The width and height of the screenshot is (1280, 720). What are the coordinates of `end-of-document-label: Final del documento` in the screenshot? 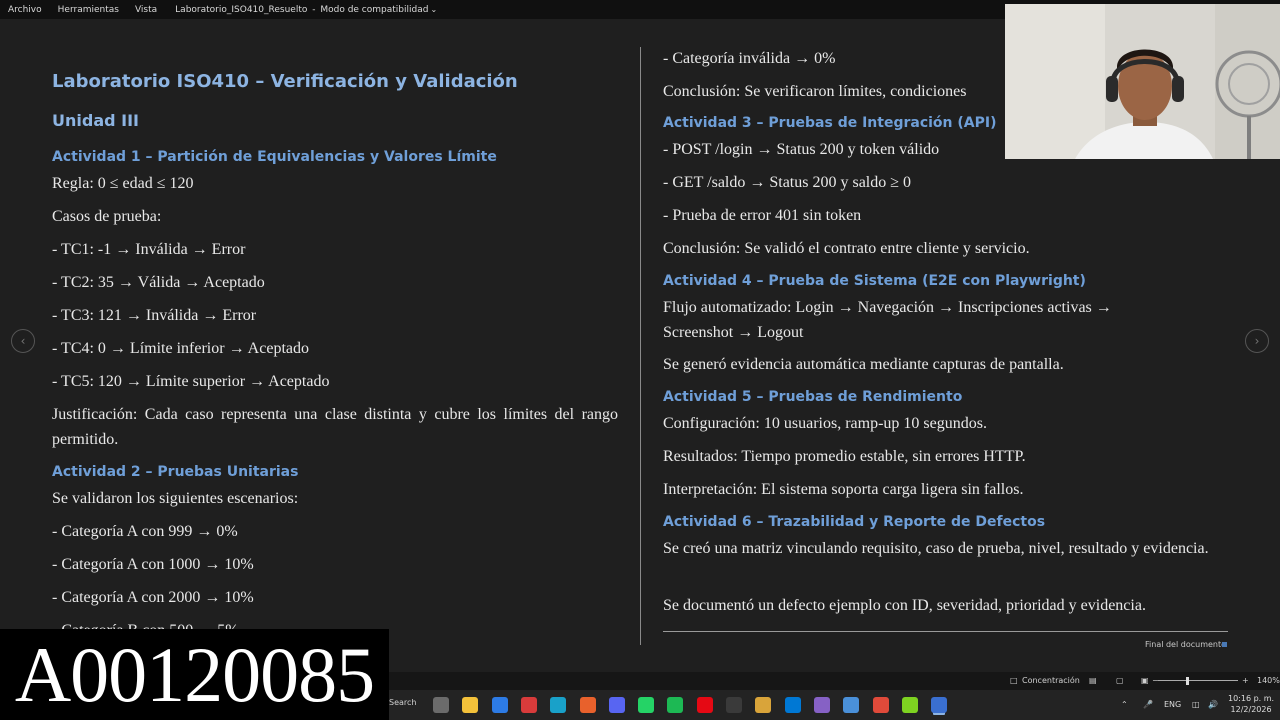 It's located at (1186, 644).